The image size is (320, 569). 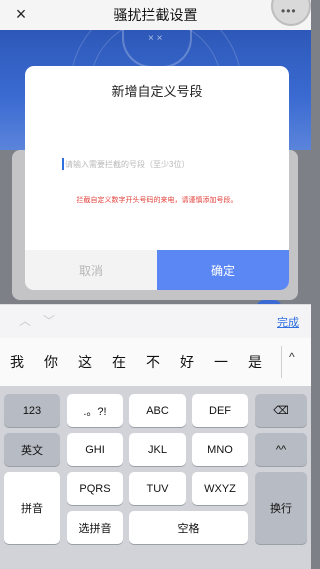 I want to click on page-title: 骚扰拦截设置, so click(x=155, y=15).